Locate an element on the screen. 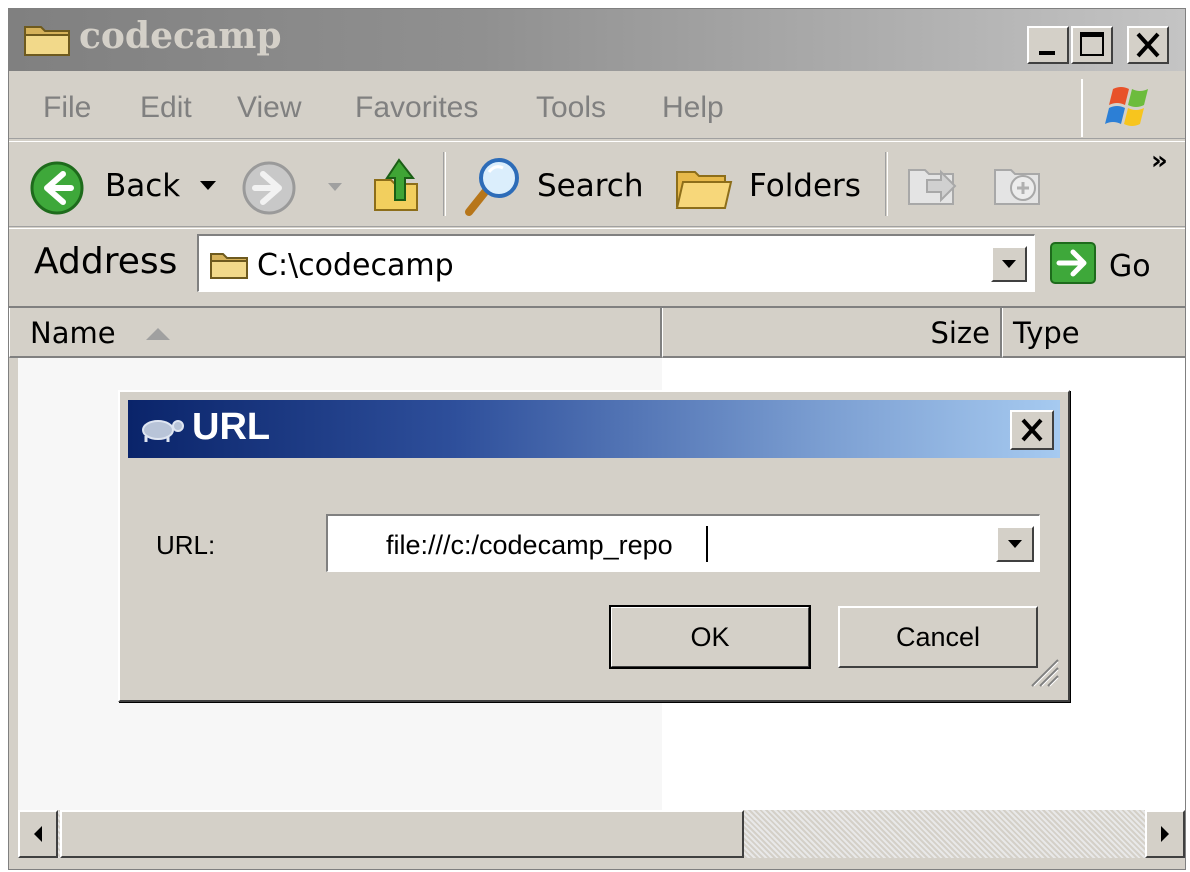 This screenshot has width=1190, height=872. maximize-icon is located at coordinates (1092, 44).